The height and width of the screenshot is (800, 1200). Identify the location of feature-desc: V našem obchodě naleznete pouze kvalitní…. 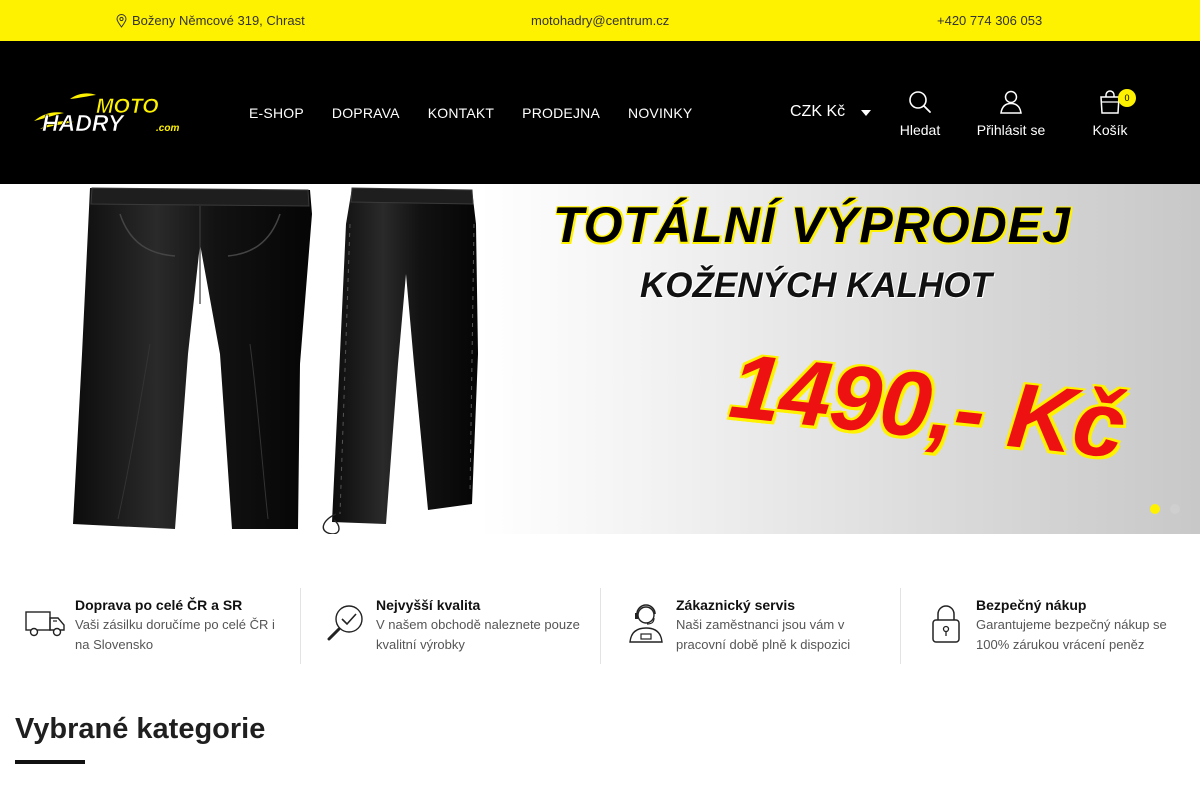
(478, 634).